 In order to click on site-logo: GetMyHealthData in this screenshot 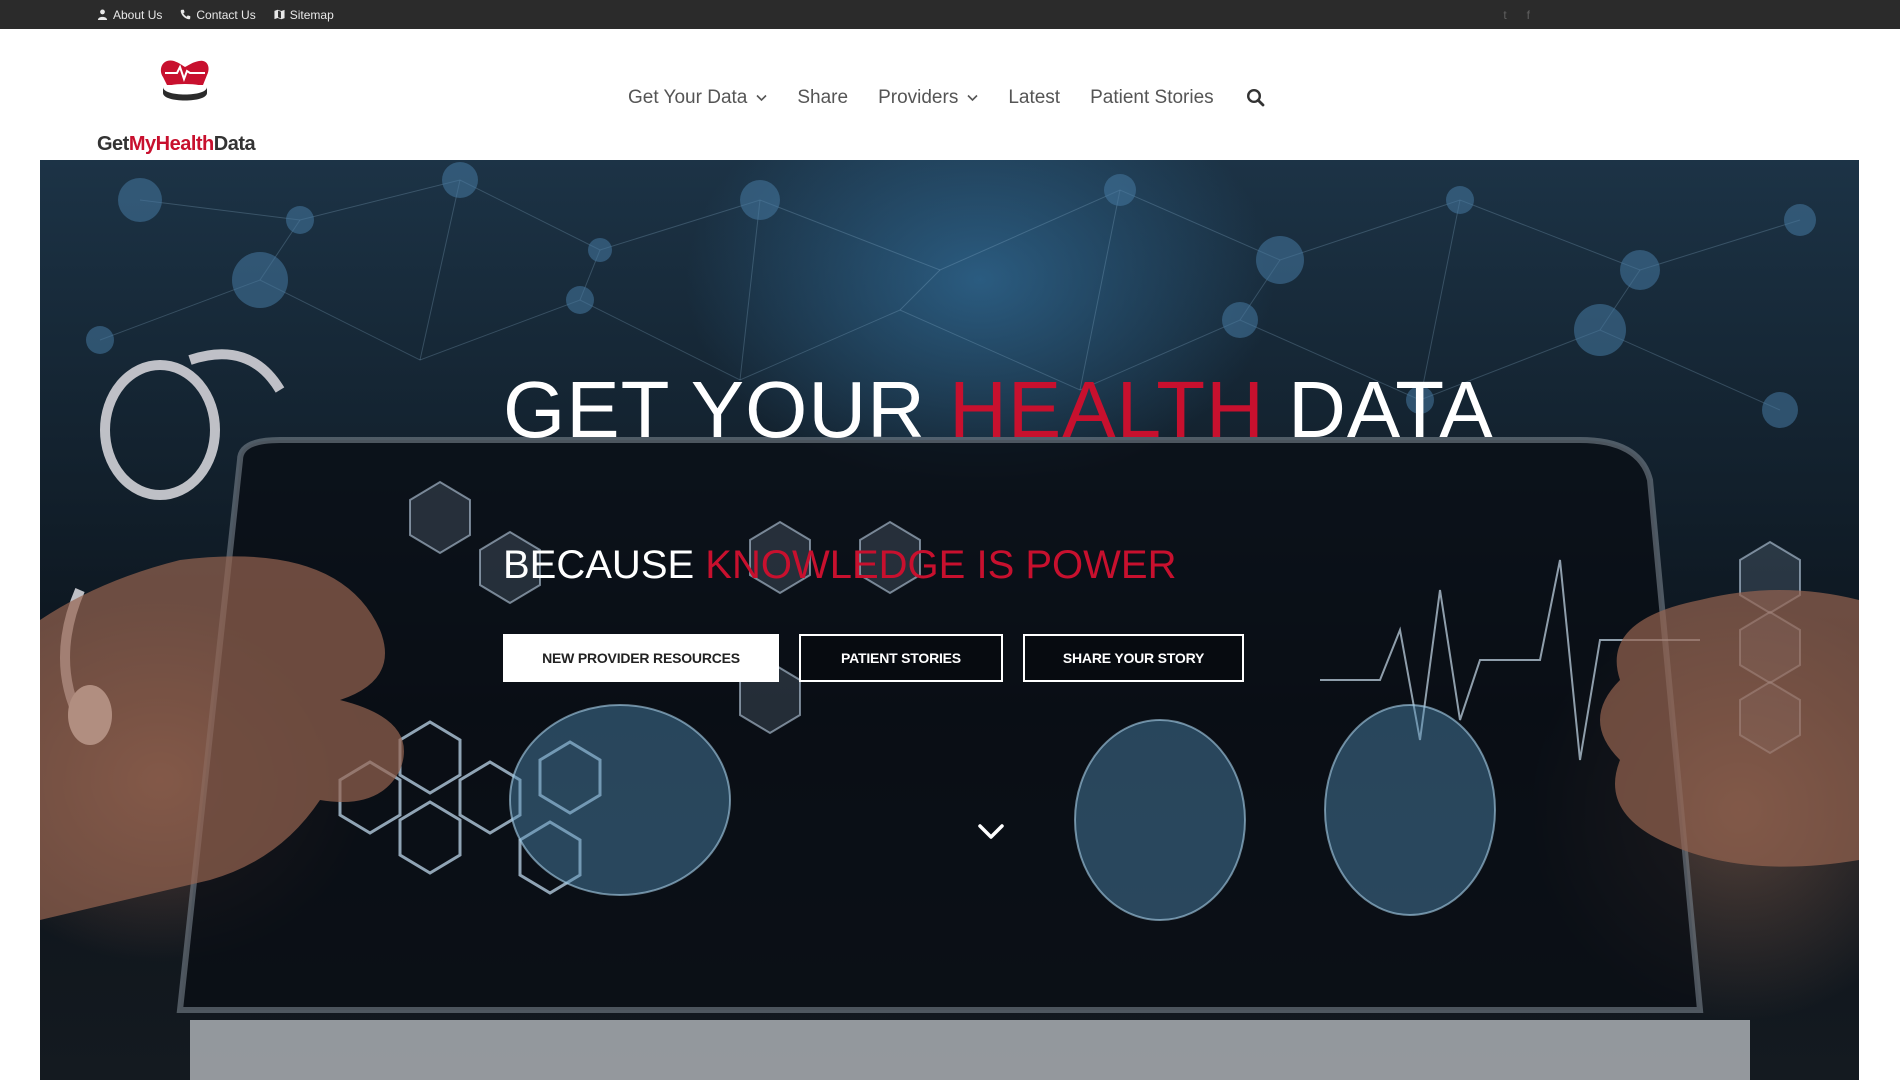, I will do `click(187, 106)`.